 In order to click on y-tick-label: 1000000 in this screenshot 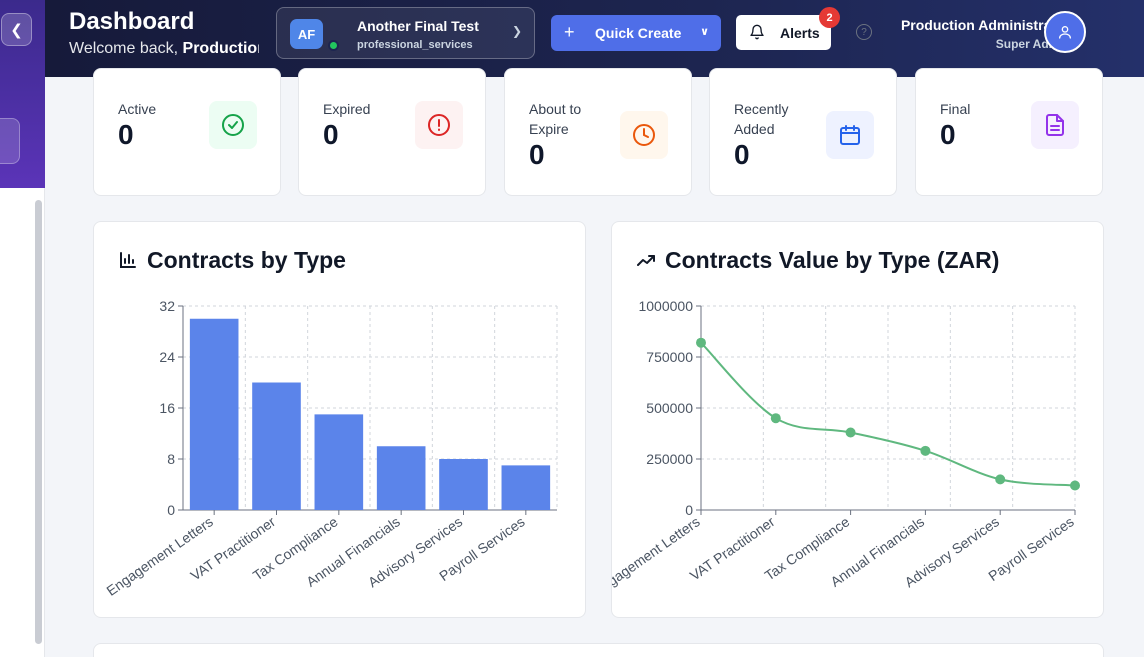, I will do `click(665, 306)`.